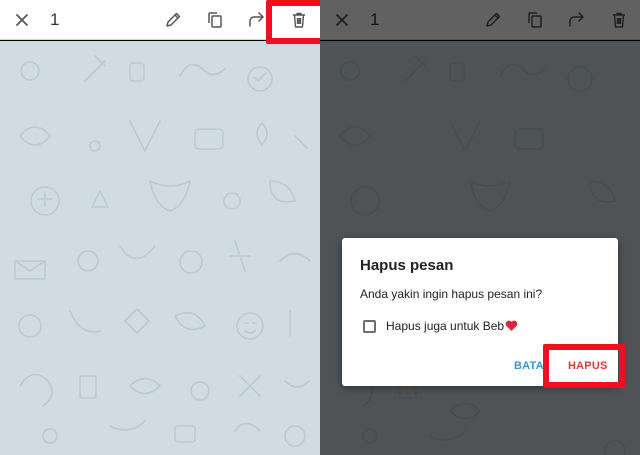 The height and width of the screenshot is (455, 640). I want to click on heart-icon, so click(511, 325).